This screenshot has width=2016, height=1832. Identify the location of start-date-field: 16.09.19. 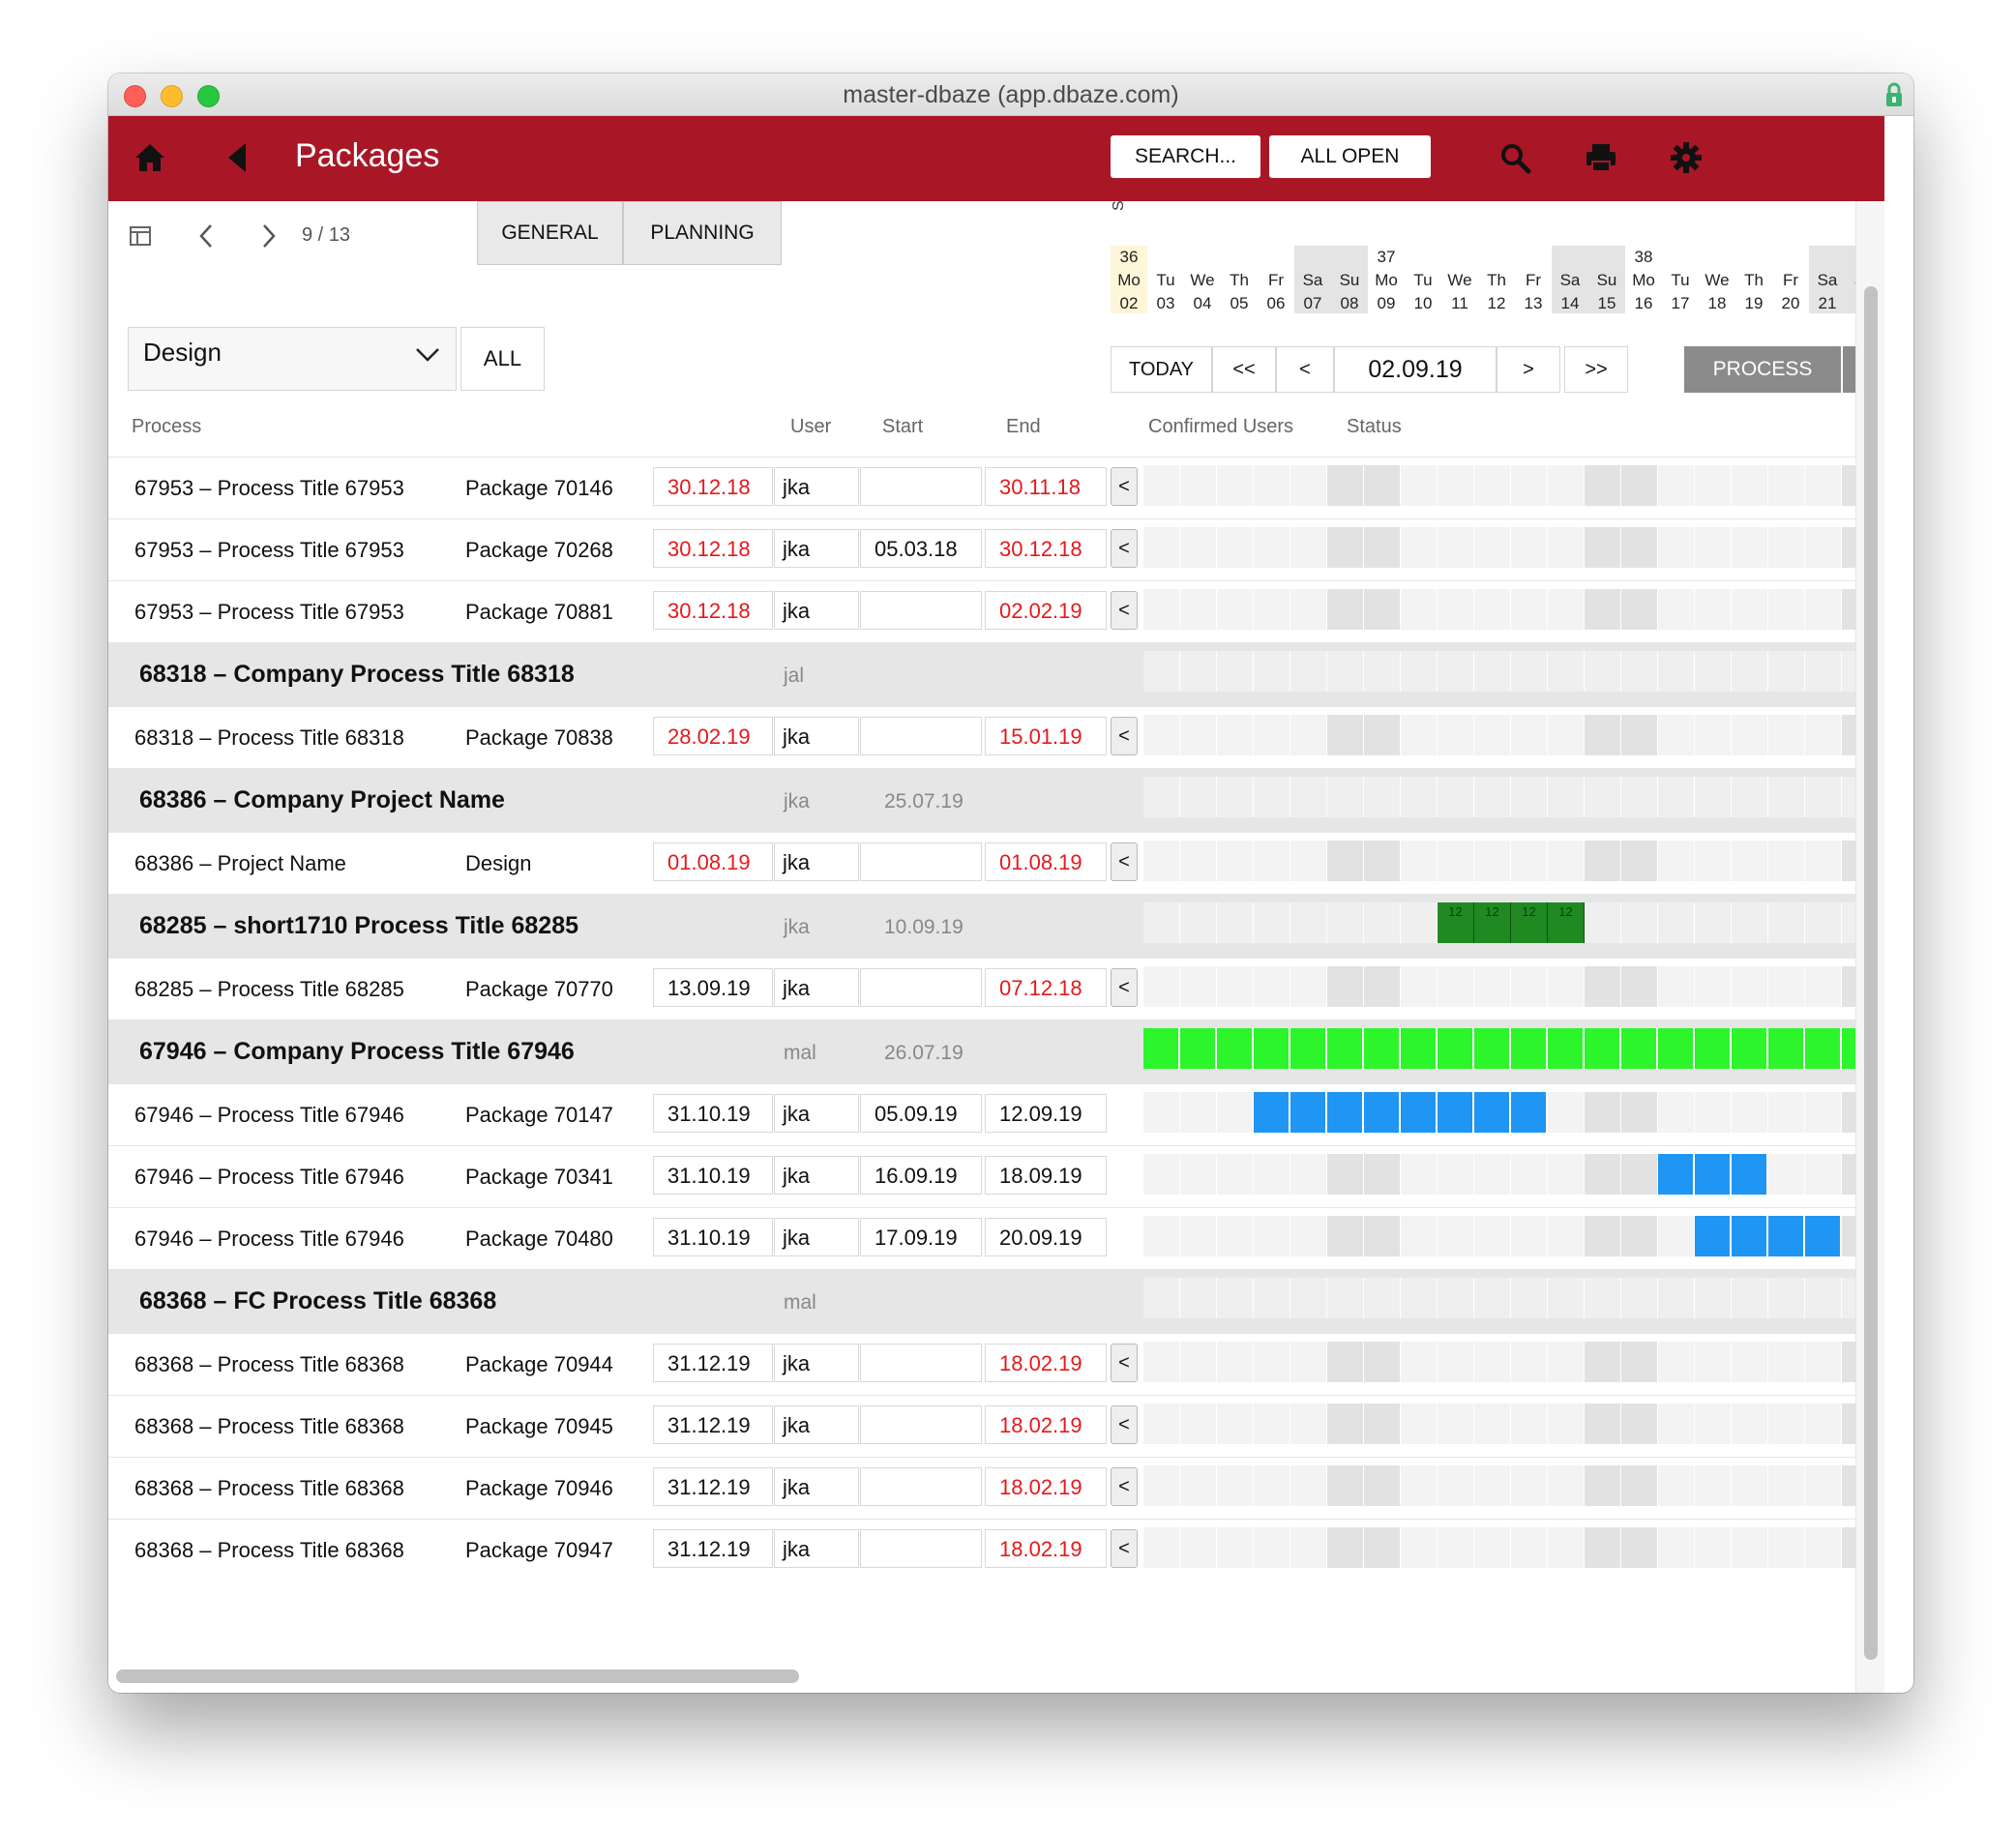
(921, 1176).